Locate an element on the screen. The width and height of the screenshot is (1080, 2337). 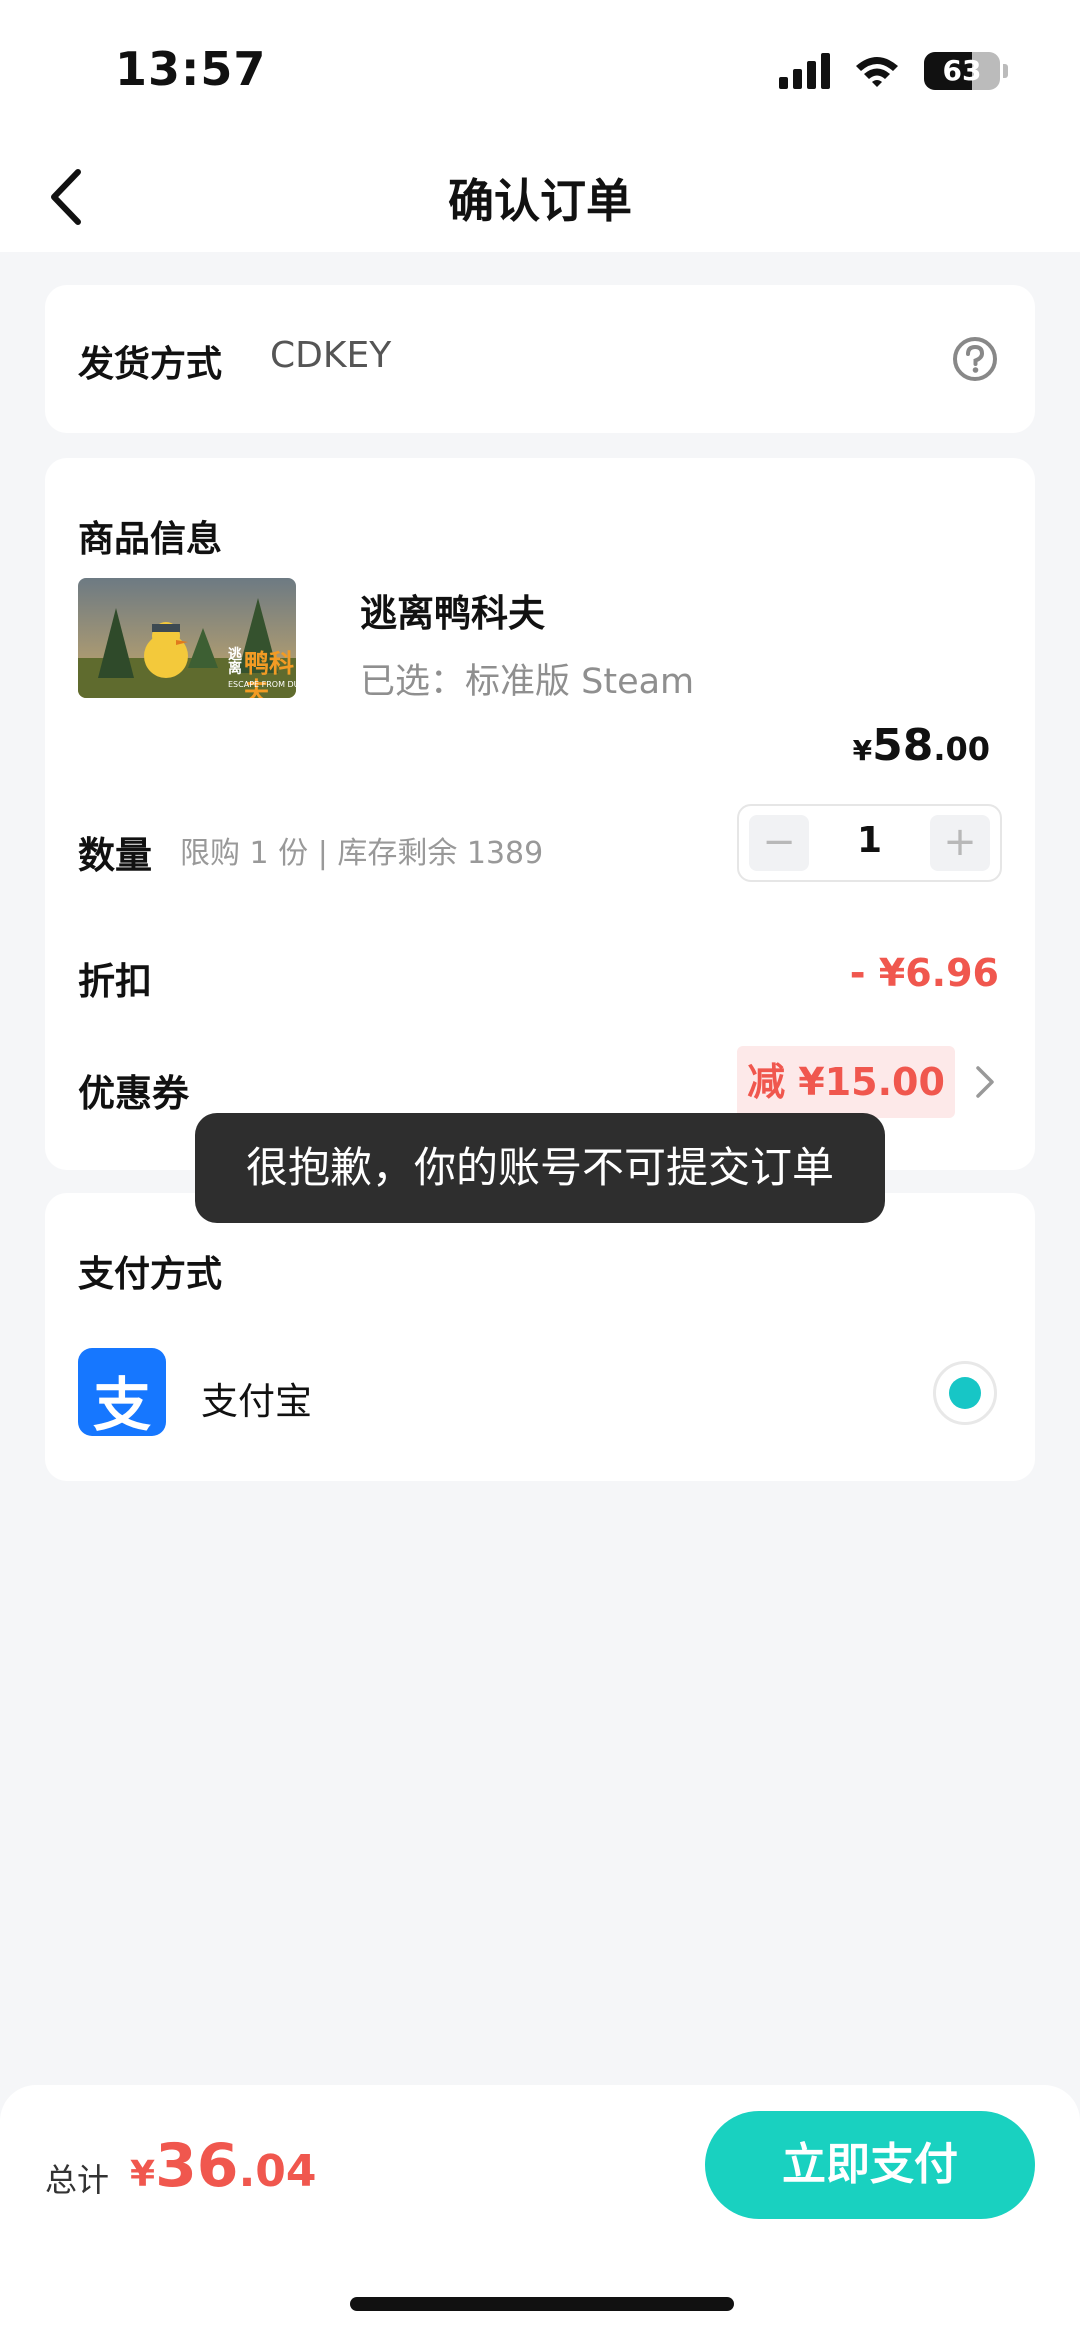
battery-cap is located at coordinates (1005, 71).